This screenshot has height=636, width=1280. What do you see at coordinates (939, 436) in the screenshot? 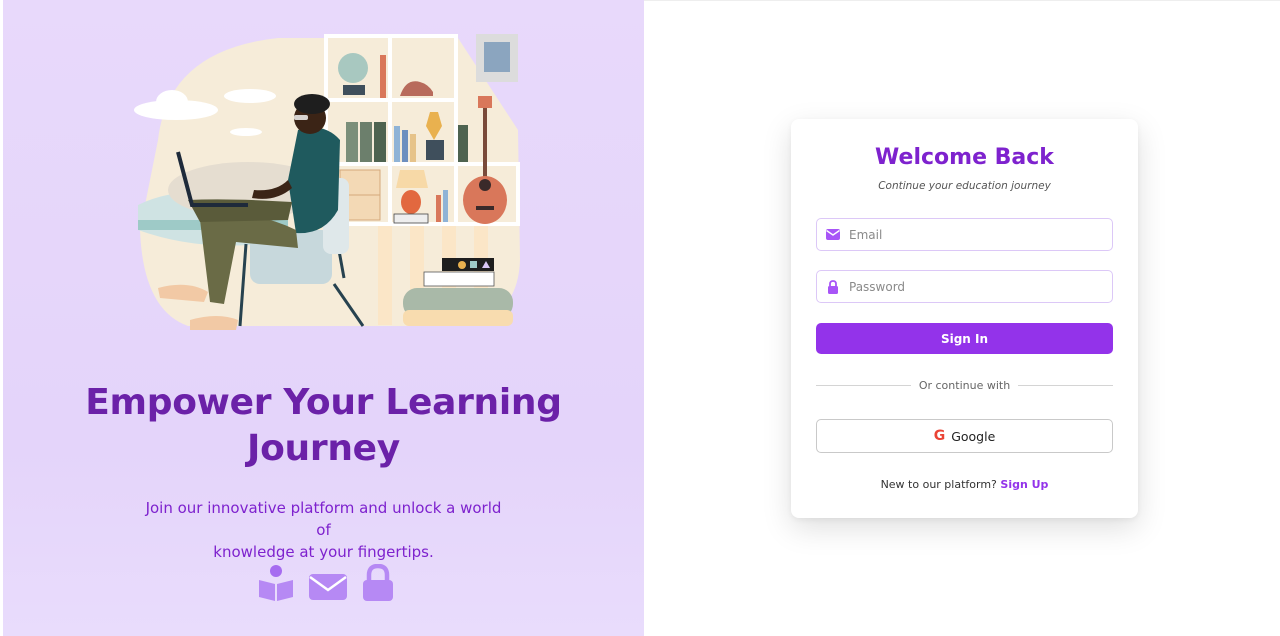
I see `google-icon: G` at bounding box center [939, 436].